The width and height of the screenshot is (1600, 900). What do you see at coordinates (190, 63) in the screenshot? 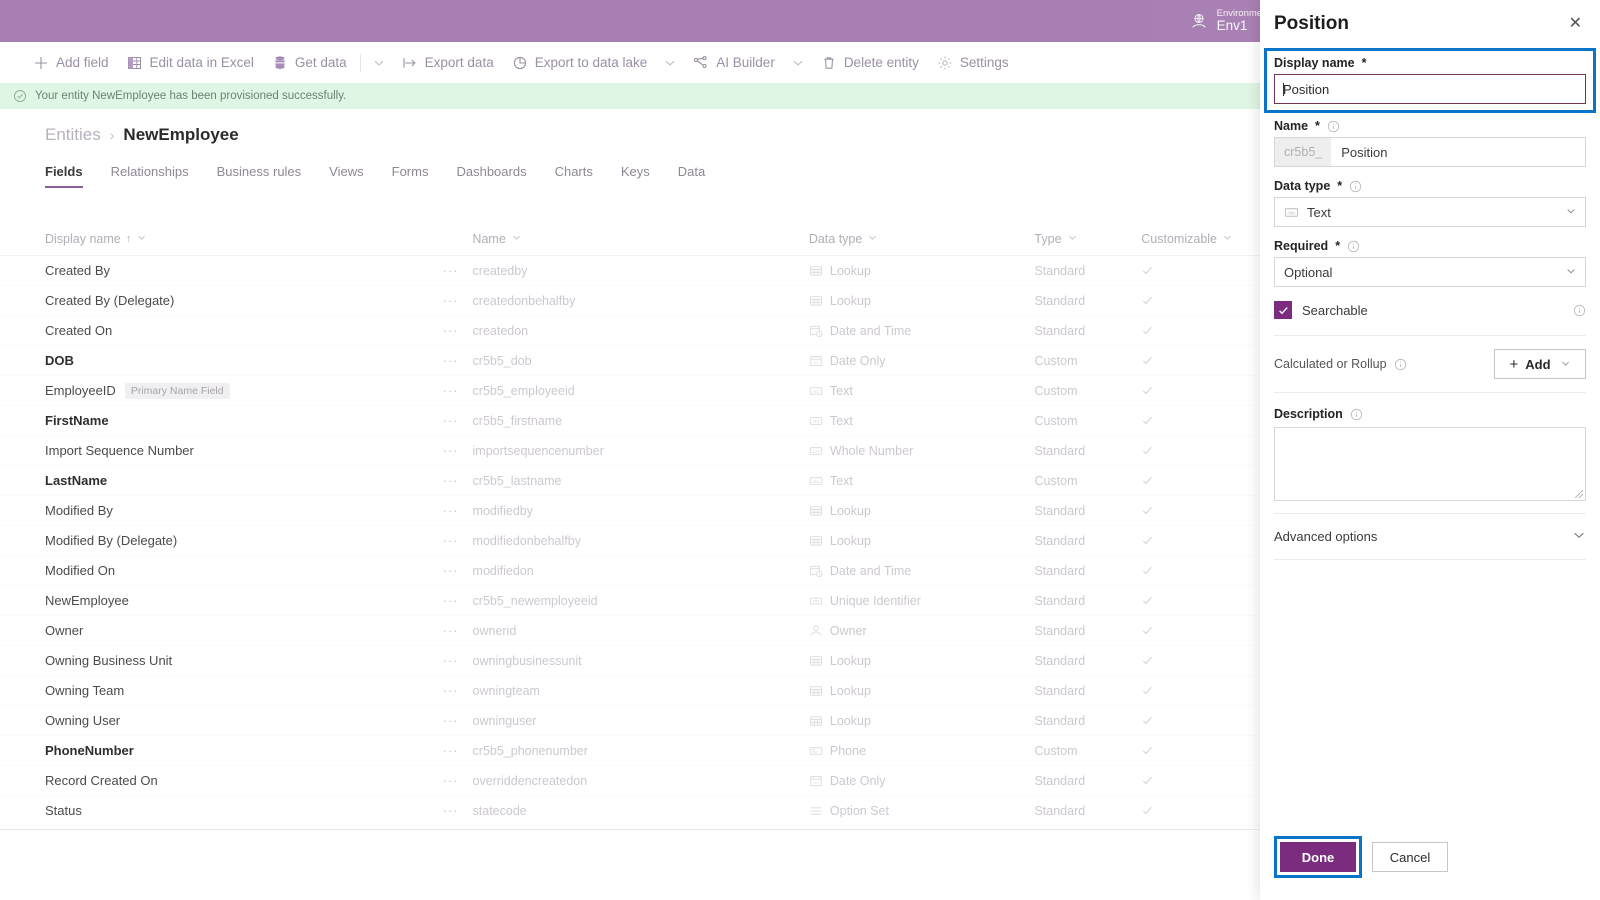
I see `edit-data-in-excel-button: Edit data in Excel` at bounding box center [190, 63].